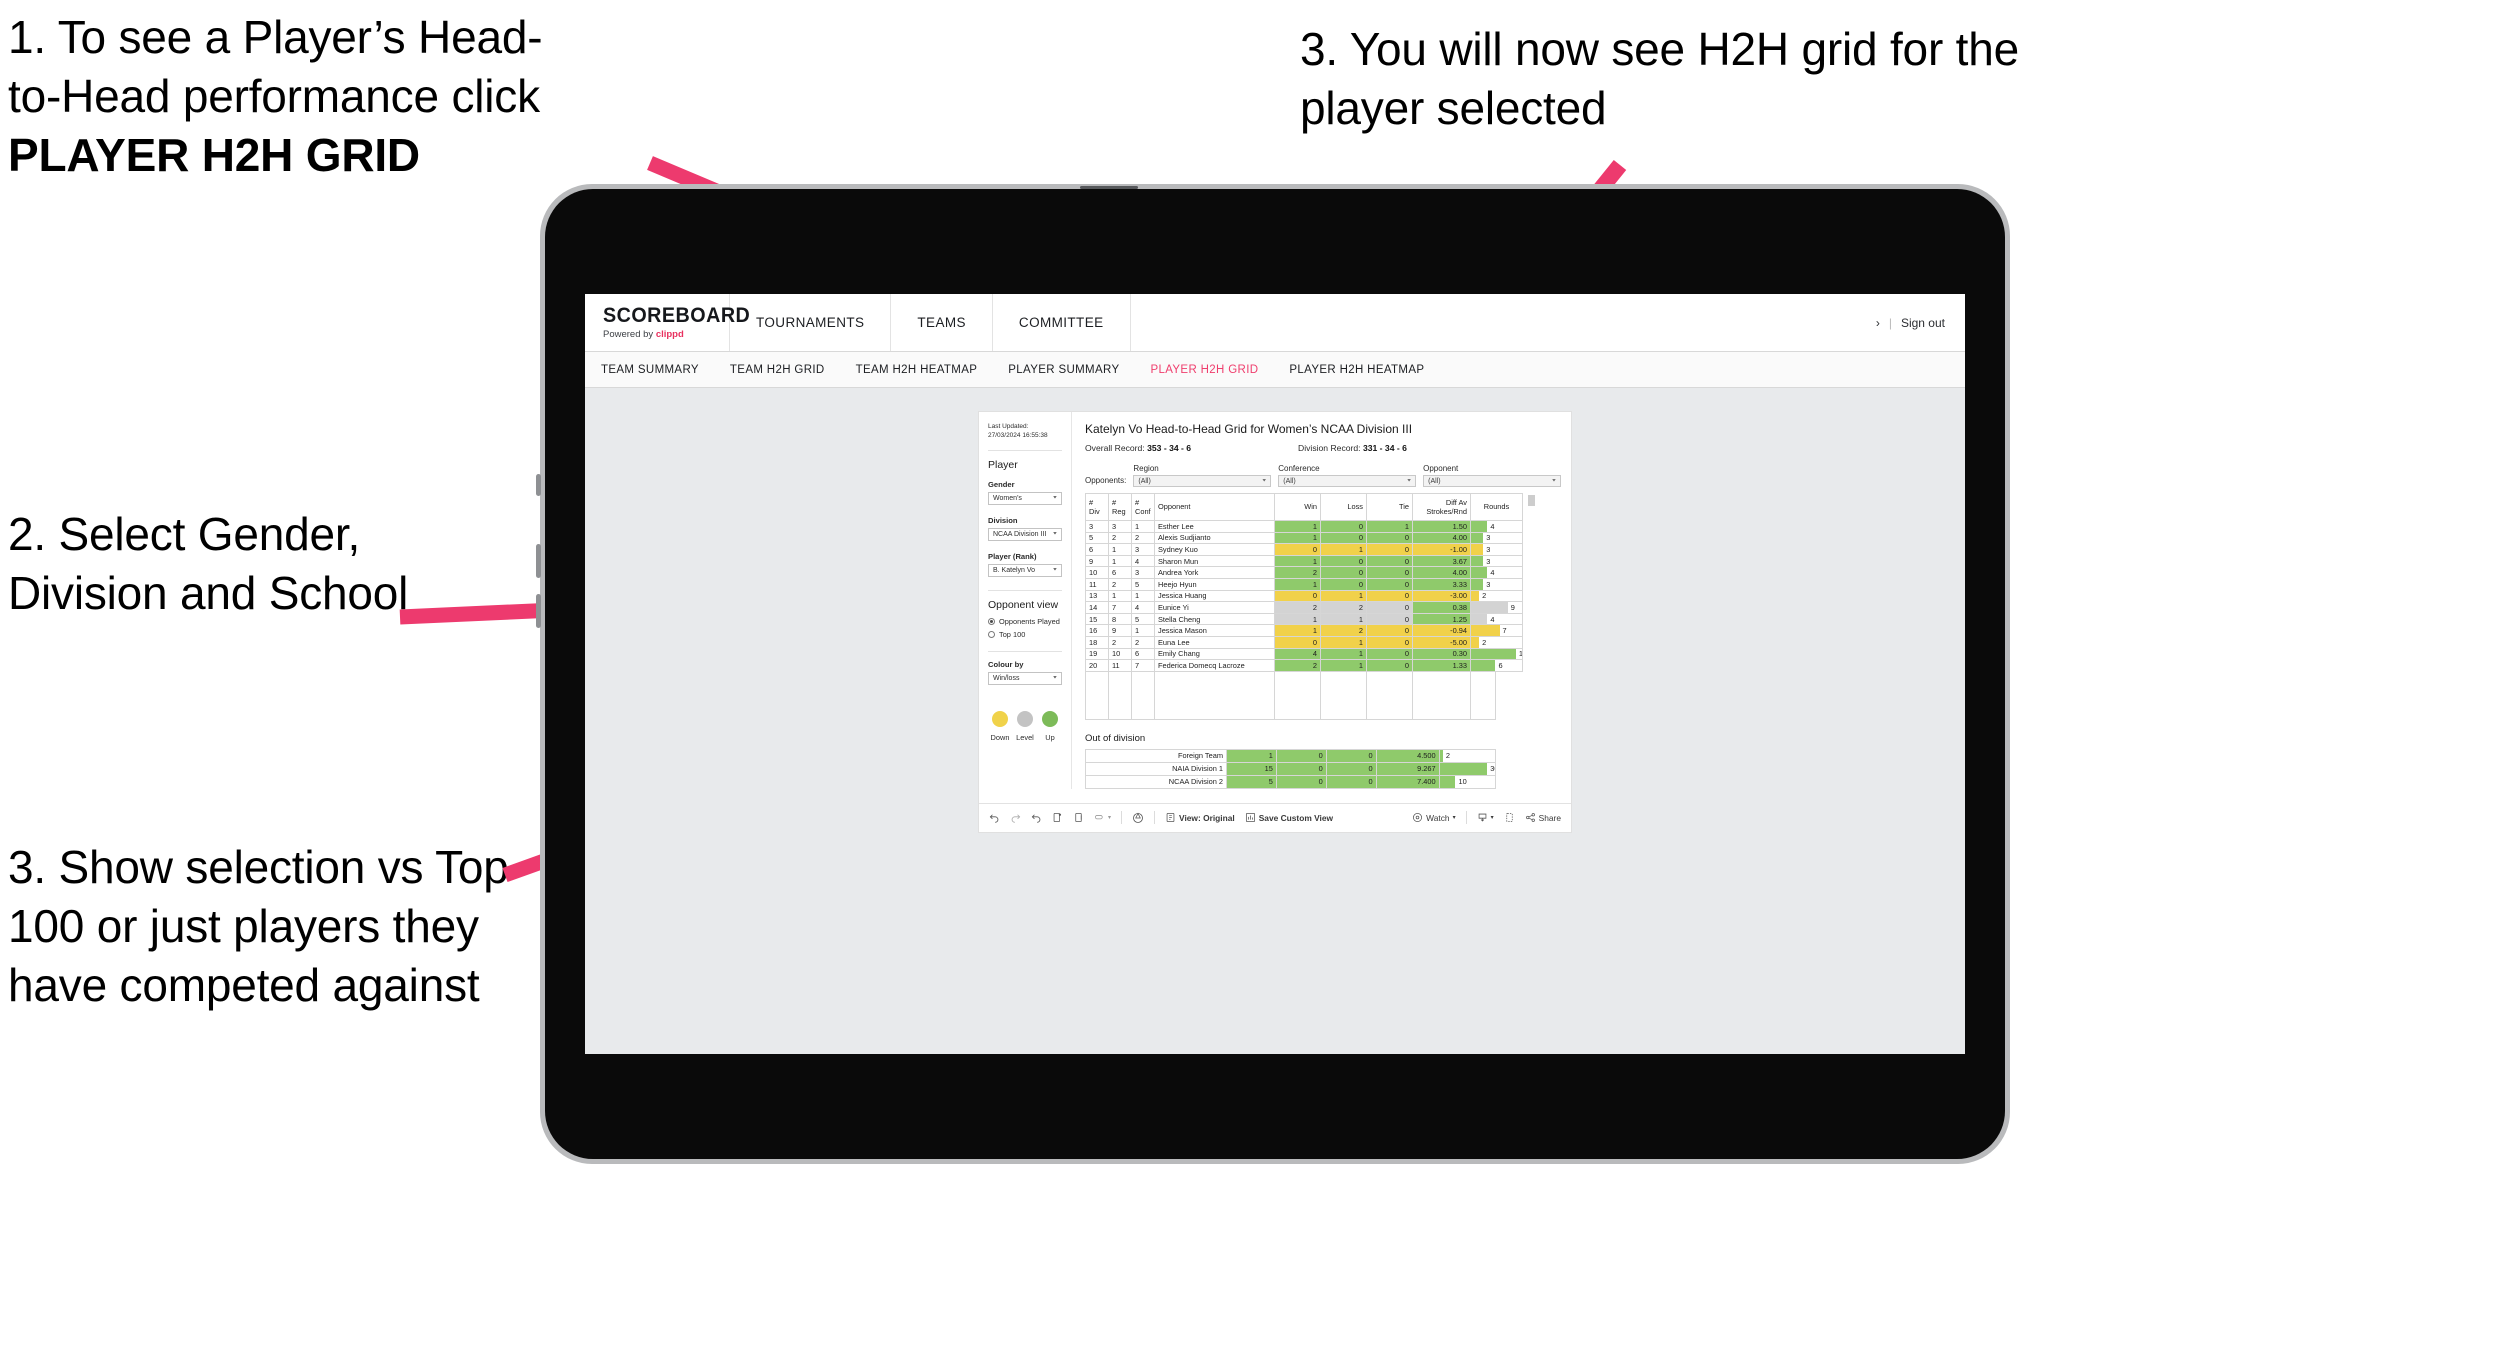 This screenshot has width=2512, height=1352. What do you see at coordinates (1062, 322) in the screenshot?
I see `nav-committee: COMMITTEE` at bounding box center [1062, 322].